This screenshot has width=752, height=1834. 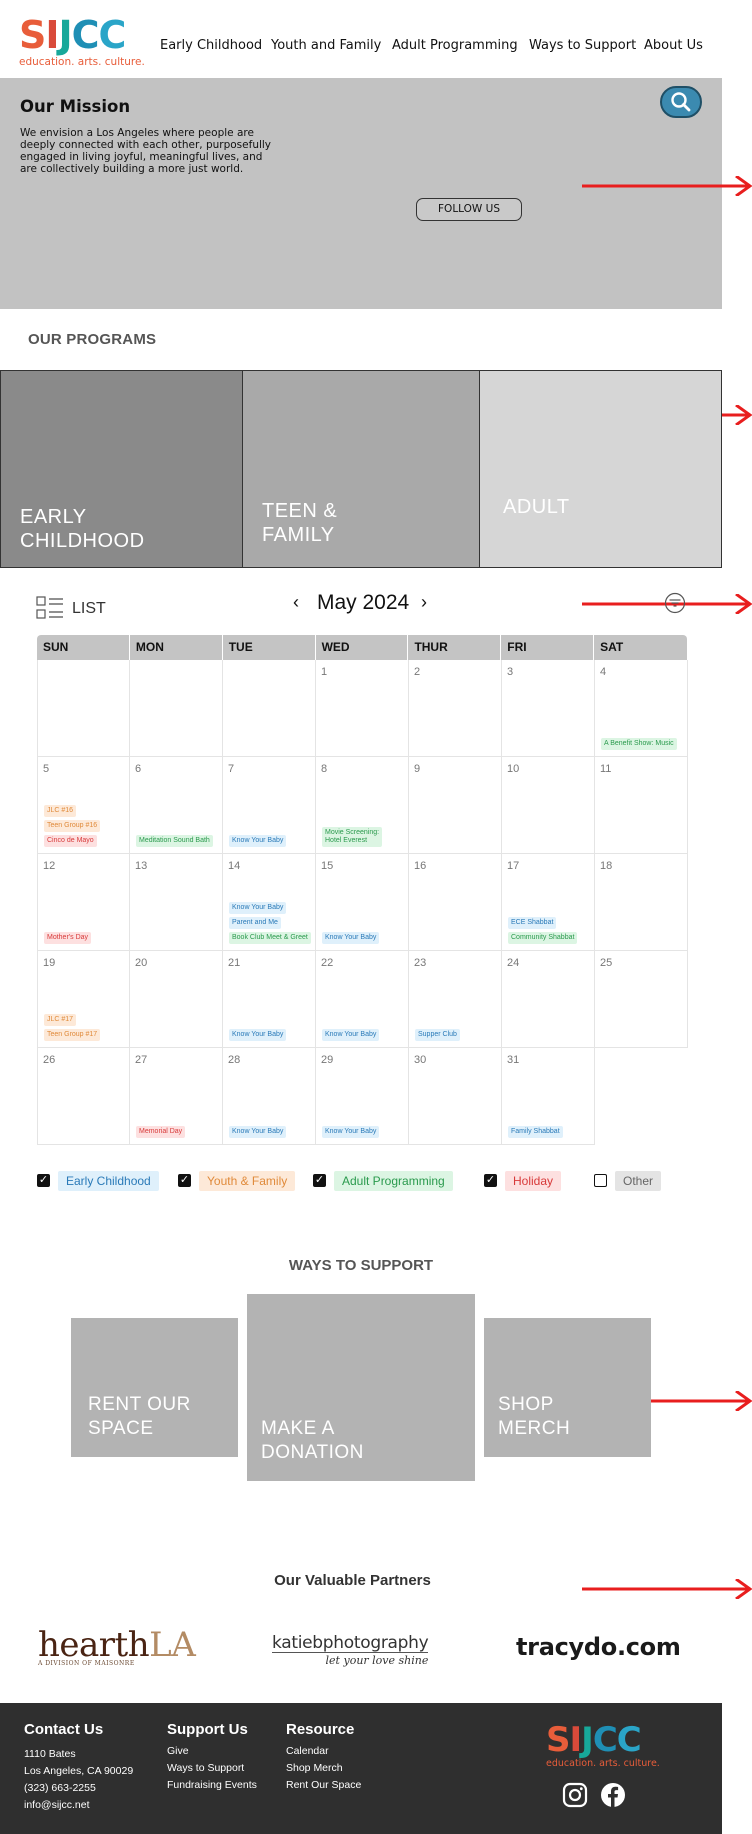 What do you see at coordinates (362, 999) in the screenshot?
I see `calendar-day-cell: 22 Know Your Baby` at bounding box center [362, 999].